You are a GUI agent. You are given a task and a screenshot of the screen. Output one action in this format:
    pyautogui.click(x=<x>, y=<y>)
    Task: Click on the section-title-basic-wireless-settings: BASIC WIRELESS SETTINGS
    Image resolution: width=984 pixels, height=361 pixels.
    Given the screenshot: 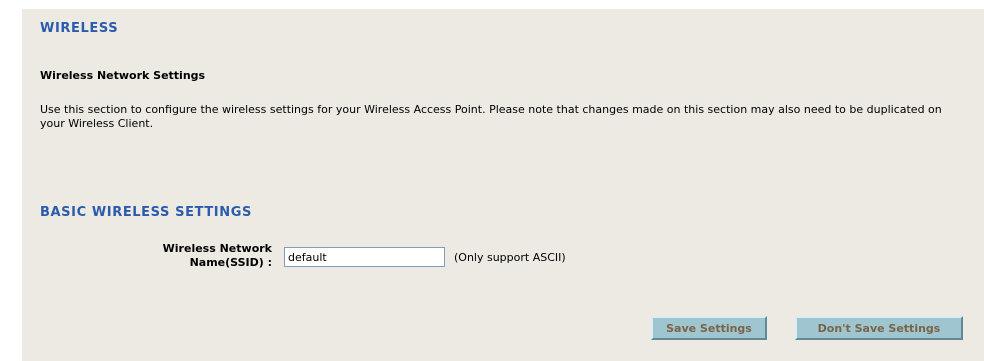 What is the action you would take?
    pyautogui.click(x=146, y=212)
    